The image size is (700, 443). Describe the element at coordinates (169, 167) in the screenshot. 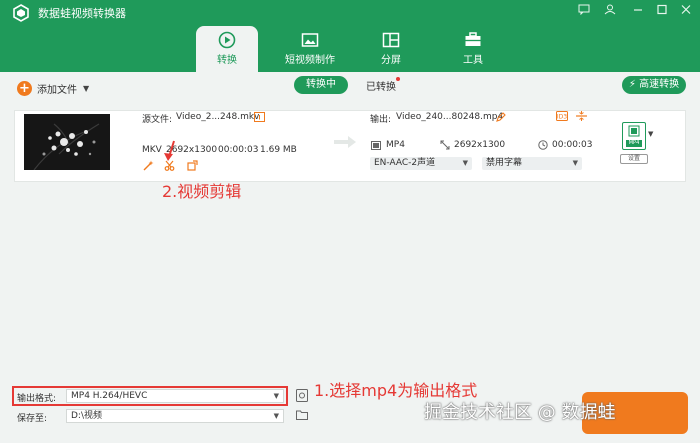

I see `scissors-icon` at that location.